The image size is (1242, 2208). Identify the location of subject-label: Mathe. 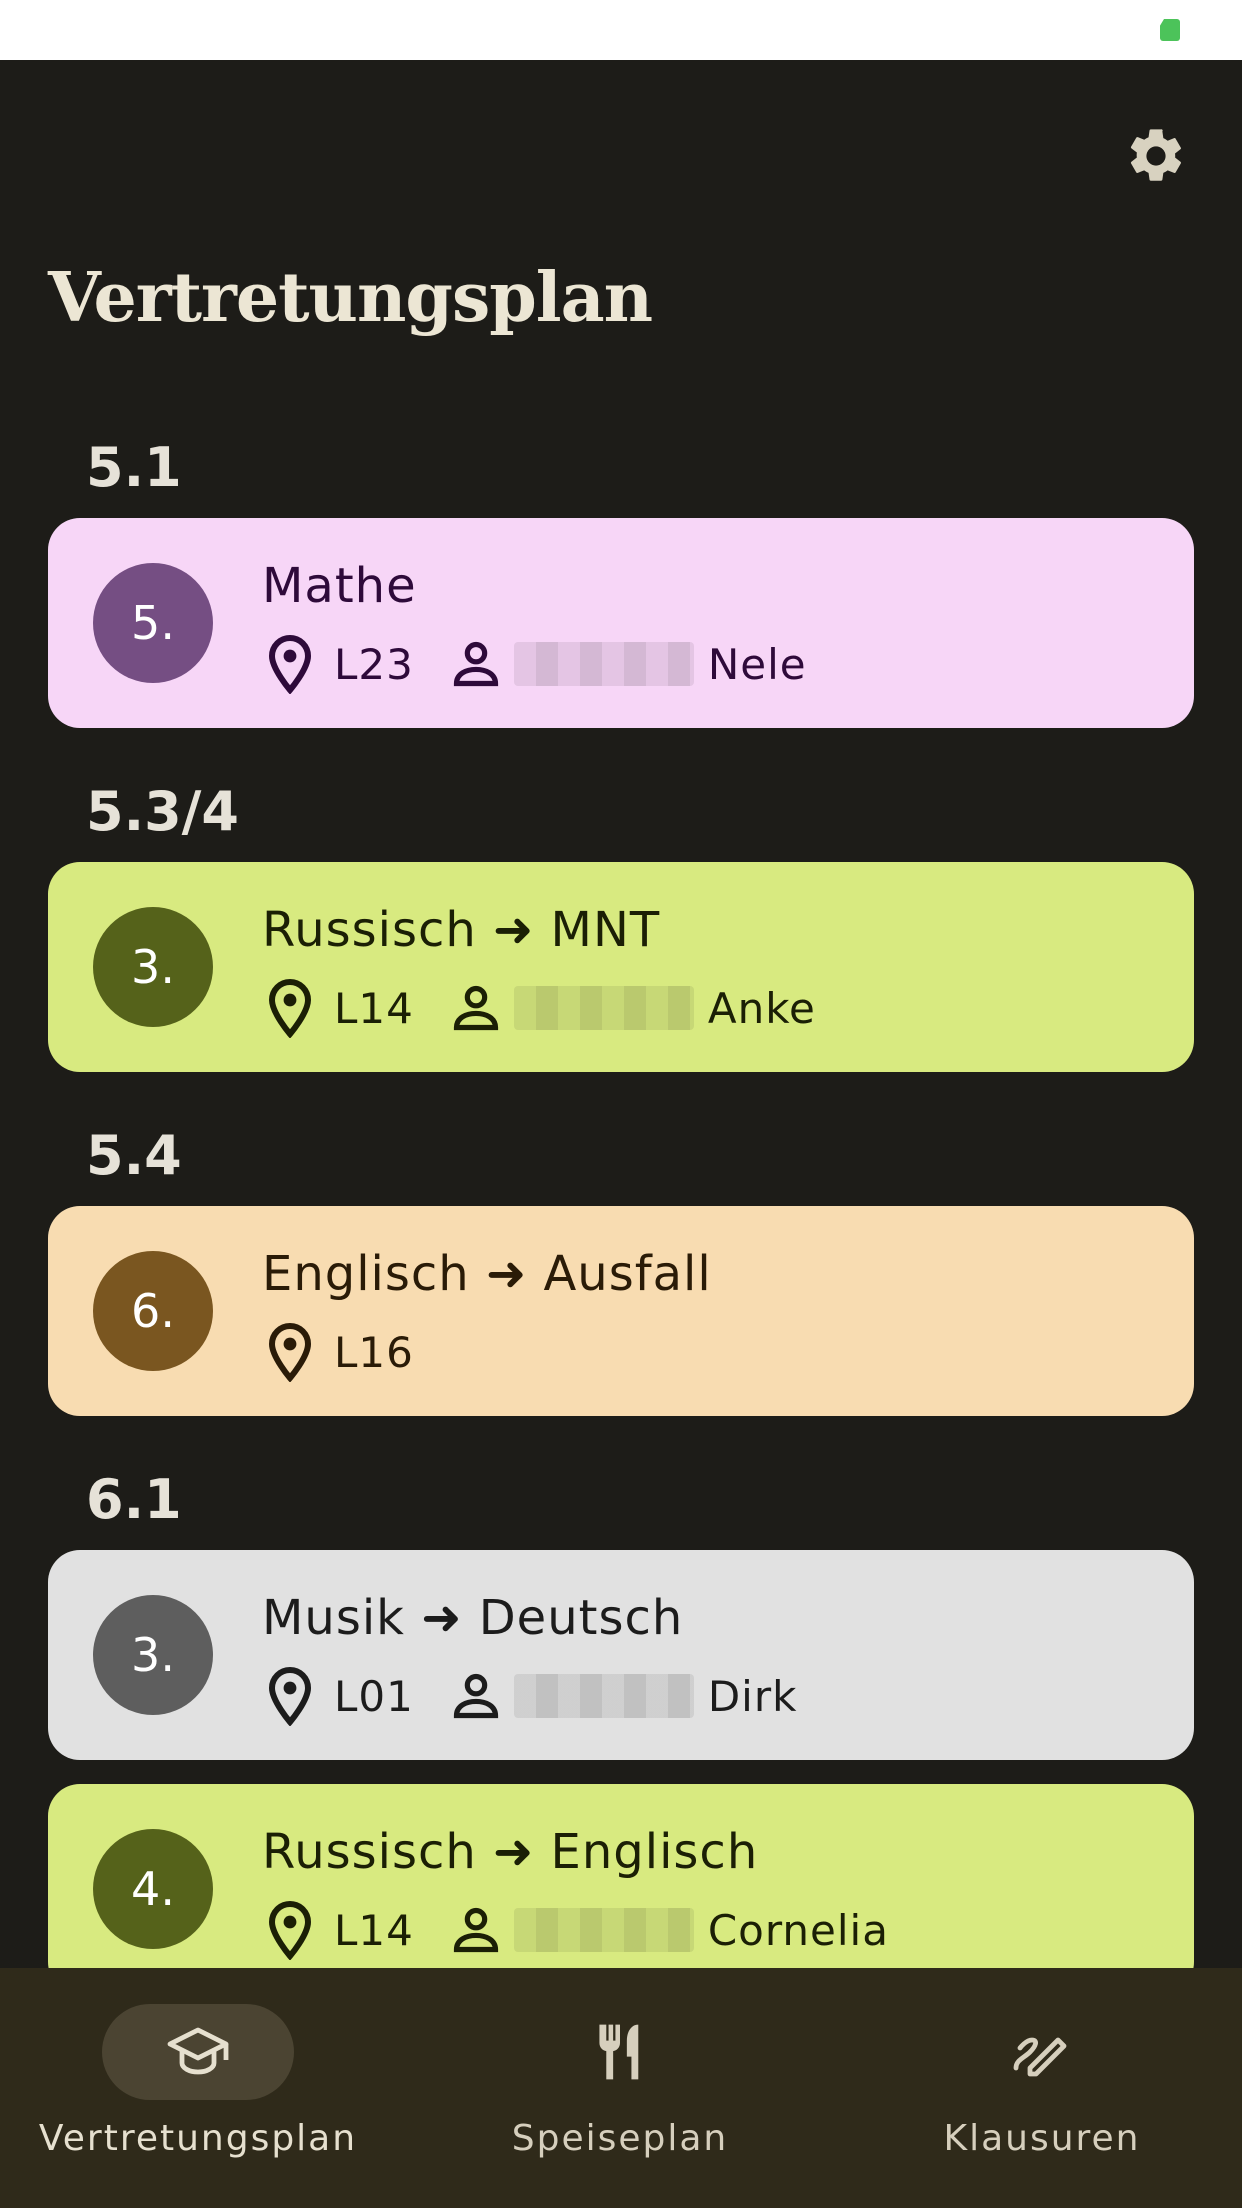
(339, 586).